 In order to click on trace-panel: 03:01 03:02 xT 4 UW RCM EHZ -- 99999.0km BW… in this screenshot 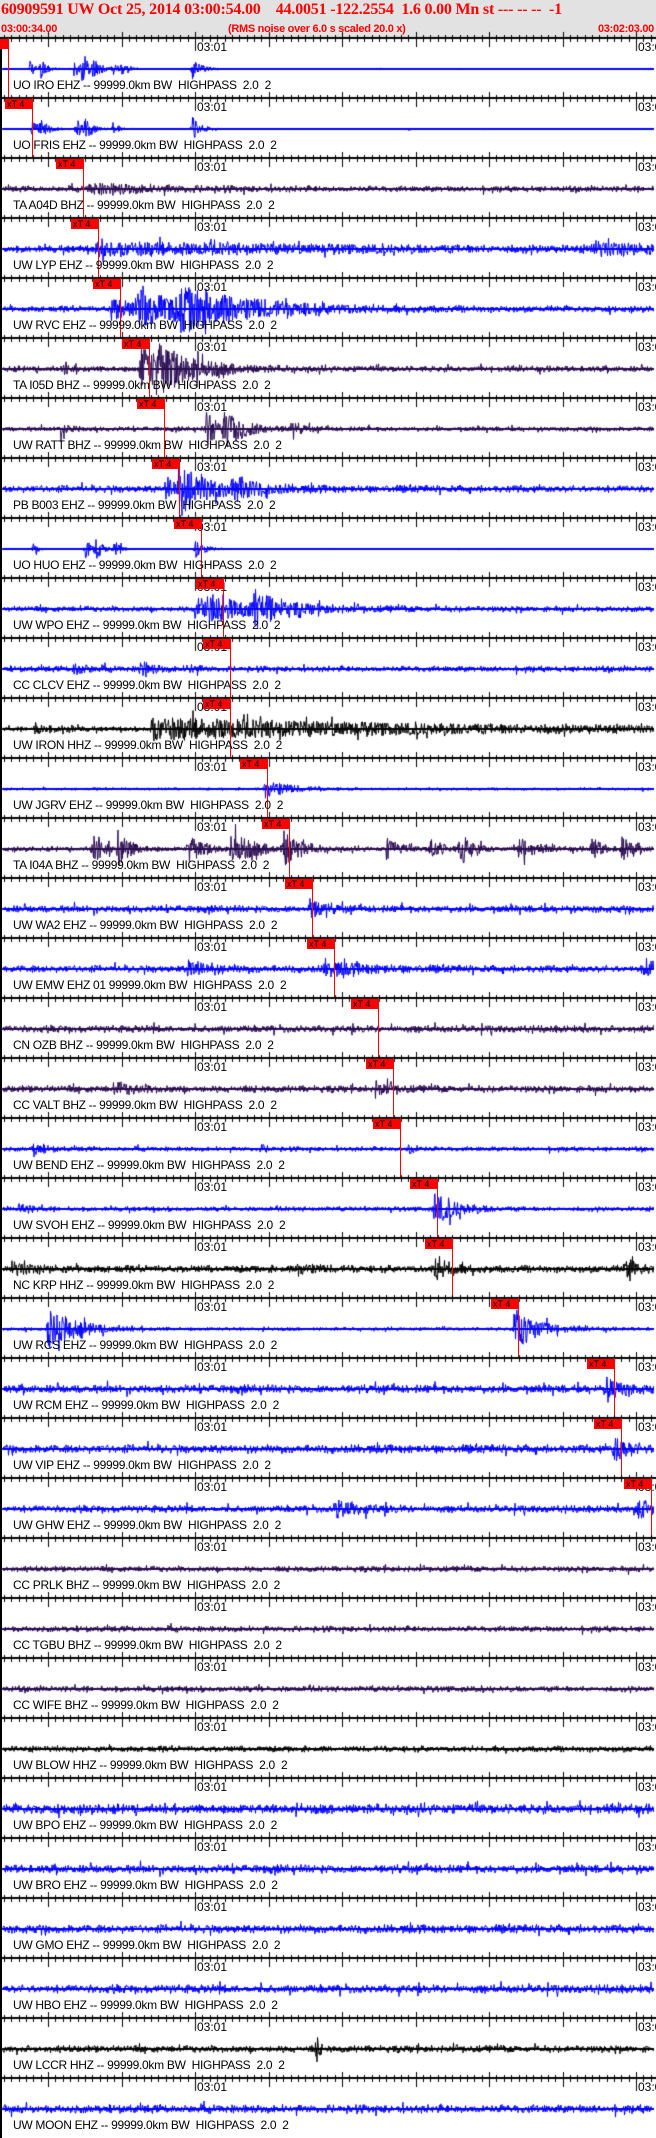, I will do `click(328, 1384)`.